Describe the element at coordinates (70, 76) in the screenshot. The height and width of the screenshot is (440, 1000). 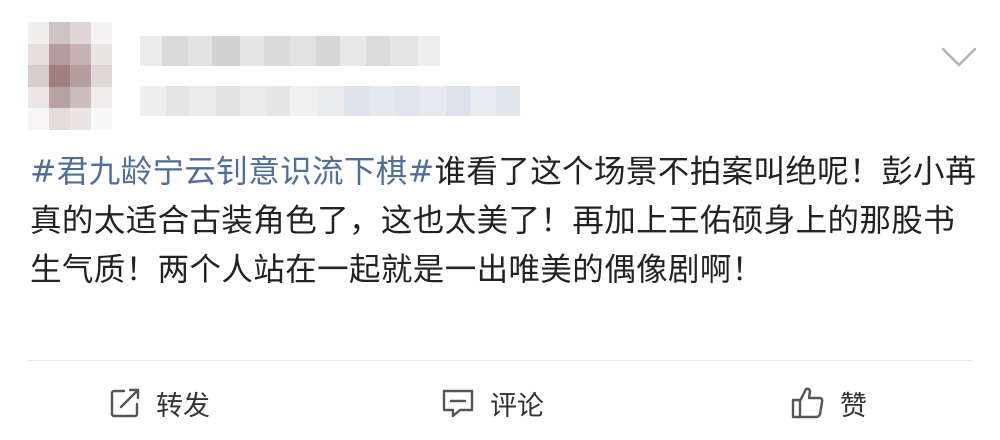
I see `avatar` at that location.